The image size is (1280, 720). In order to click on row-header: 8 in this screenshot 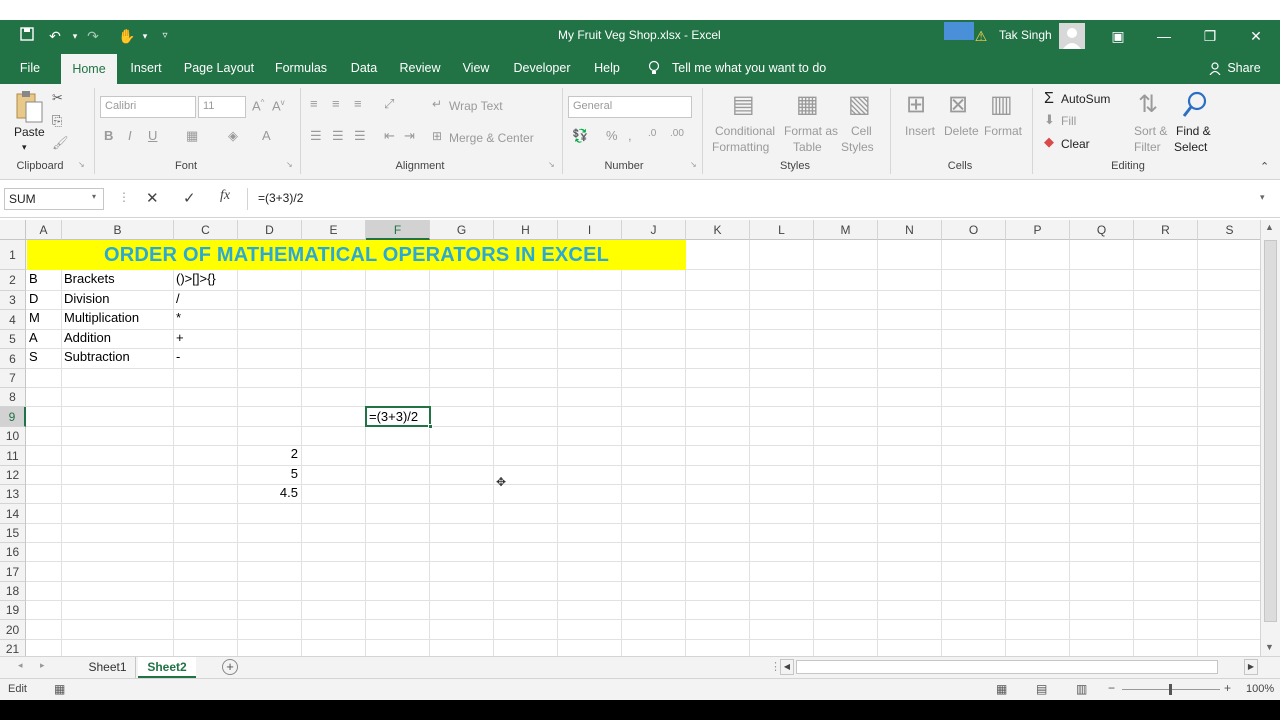, I will do `click(13, 397)`.